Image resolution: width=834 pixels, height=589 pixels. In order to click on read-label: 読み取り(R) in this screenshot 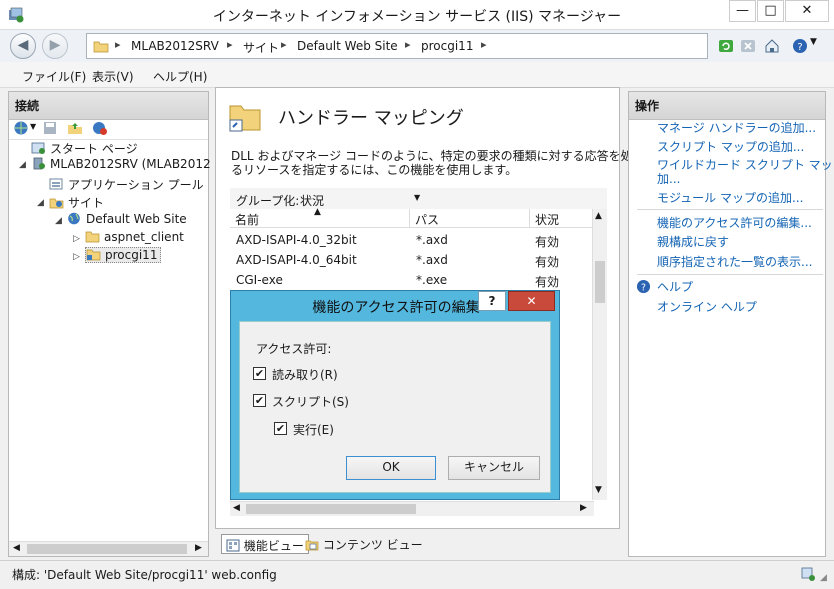, I will do `click(305, 374)`.